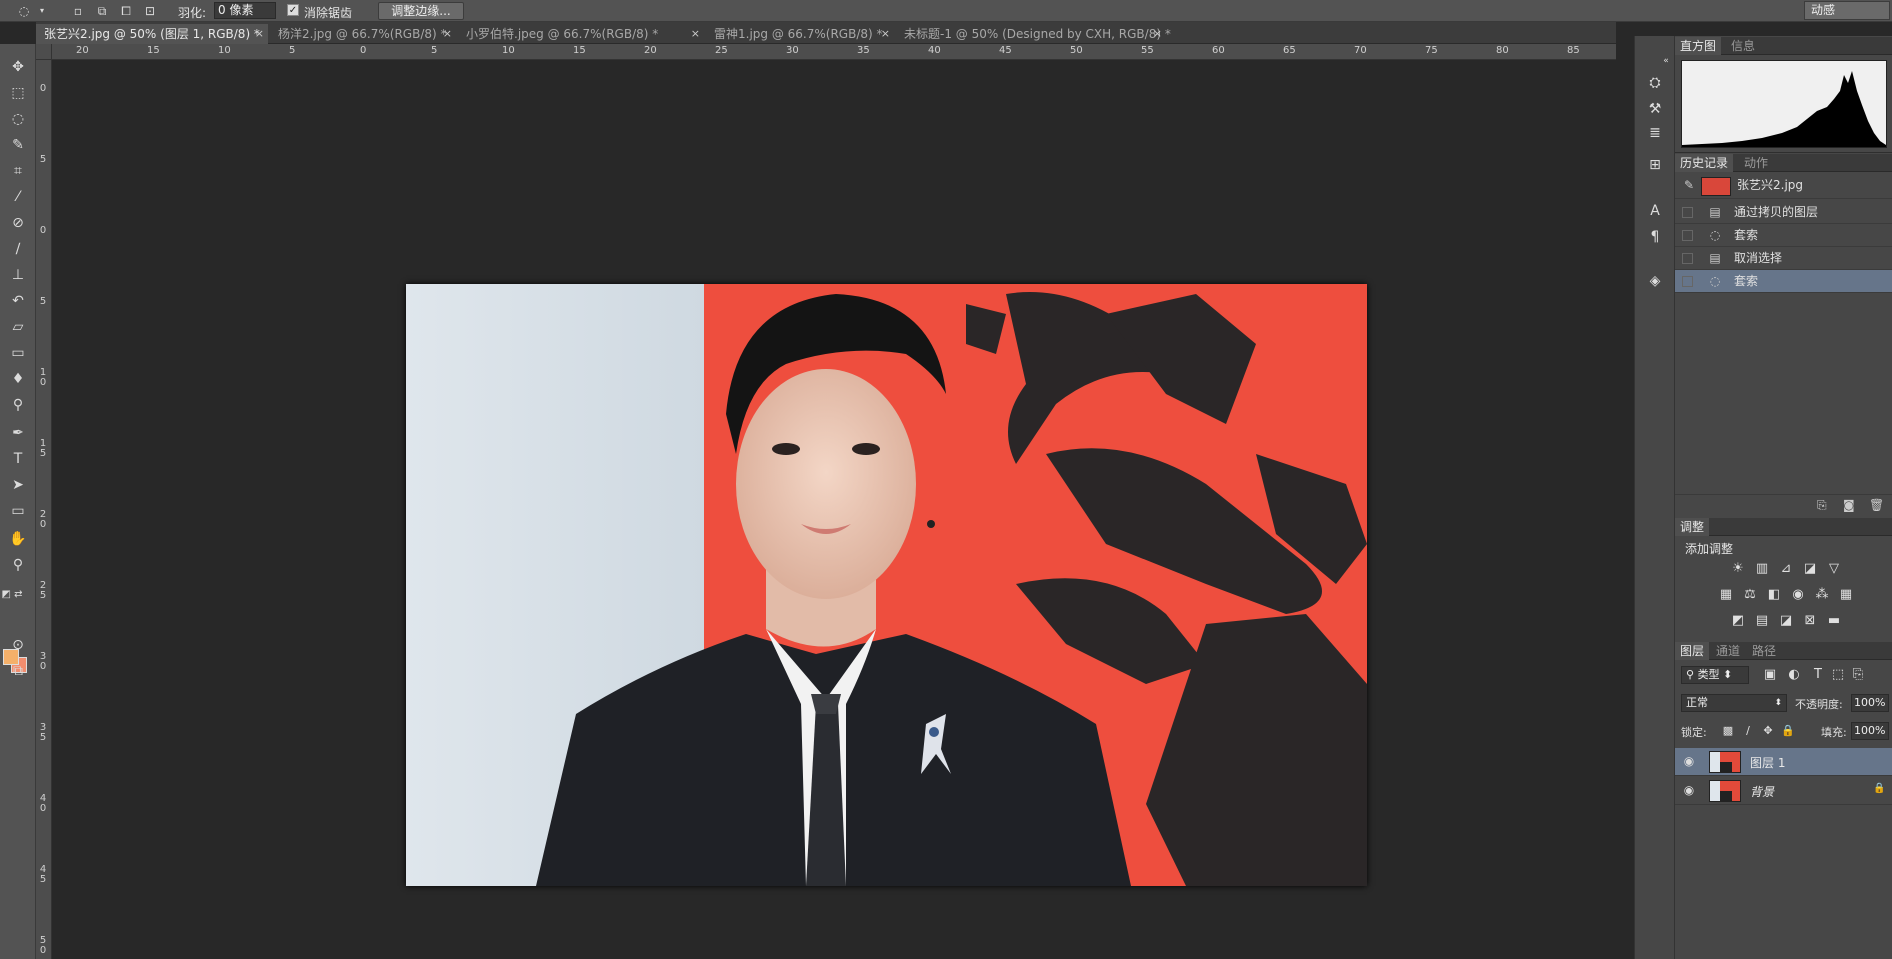  What do you see at coordinates (18, 223) in the screenshot?
I see `healing-brush-tool-icon: ⊘` at bounding box center [18, 223].